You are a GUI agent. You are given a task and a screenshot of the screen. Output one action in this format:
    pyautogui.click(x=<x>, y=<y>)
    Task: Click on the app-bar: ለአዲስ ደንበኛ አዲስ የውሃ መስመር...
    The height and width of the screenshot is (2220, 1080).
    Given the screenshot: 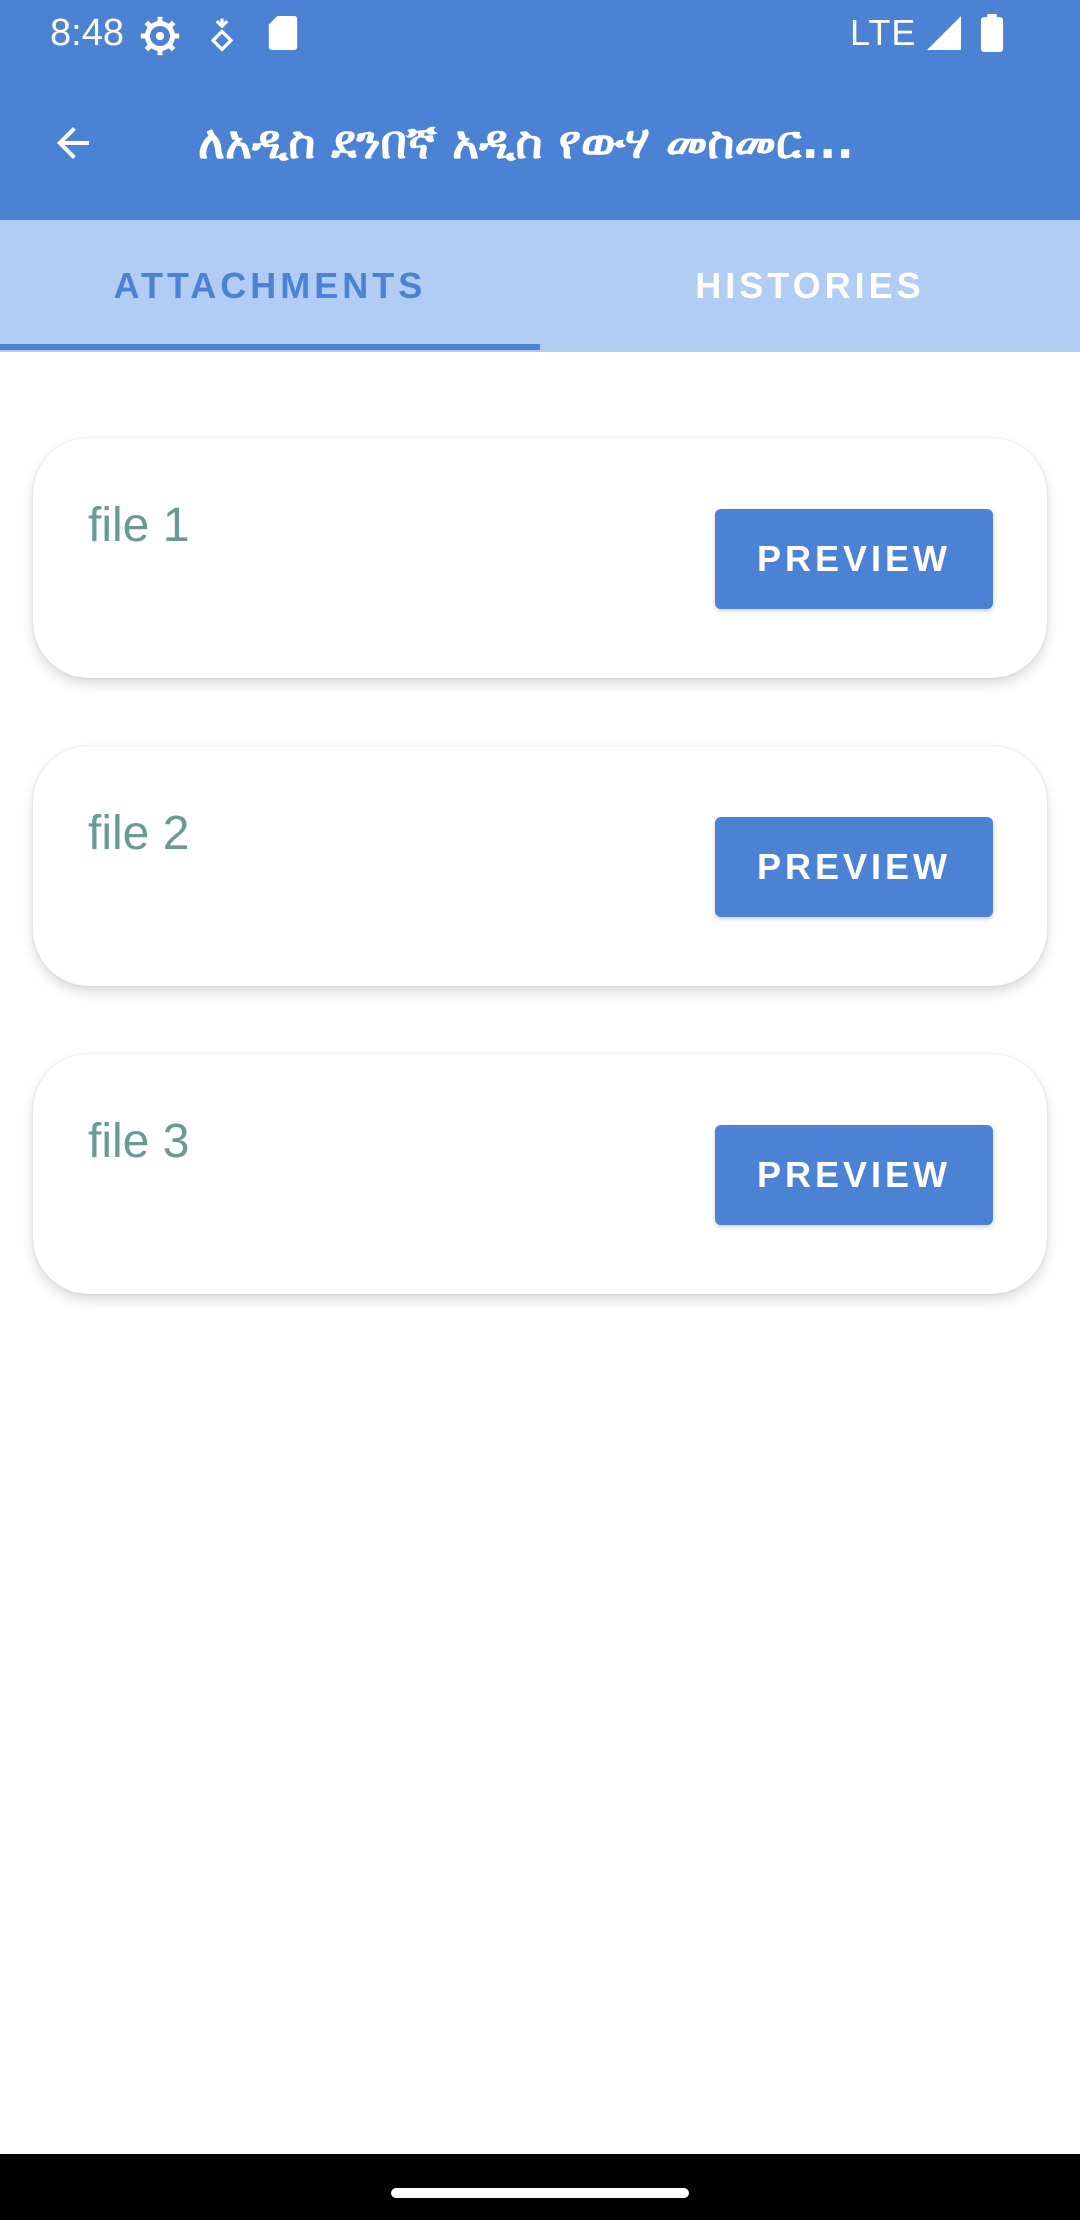 What is the action you would take?
    pyautogui.click(x=540, y=143)
    